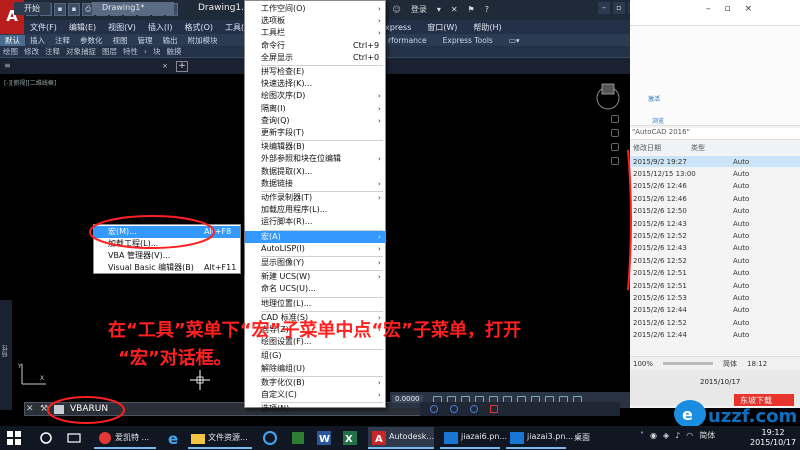 The width and height of the screenshot is (800, 450). I want to click on zoom-icon, so click(615, 133).